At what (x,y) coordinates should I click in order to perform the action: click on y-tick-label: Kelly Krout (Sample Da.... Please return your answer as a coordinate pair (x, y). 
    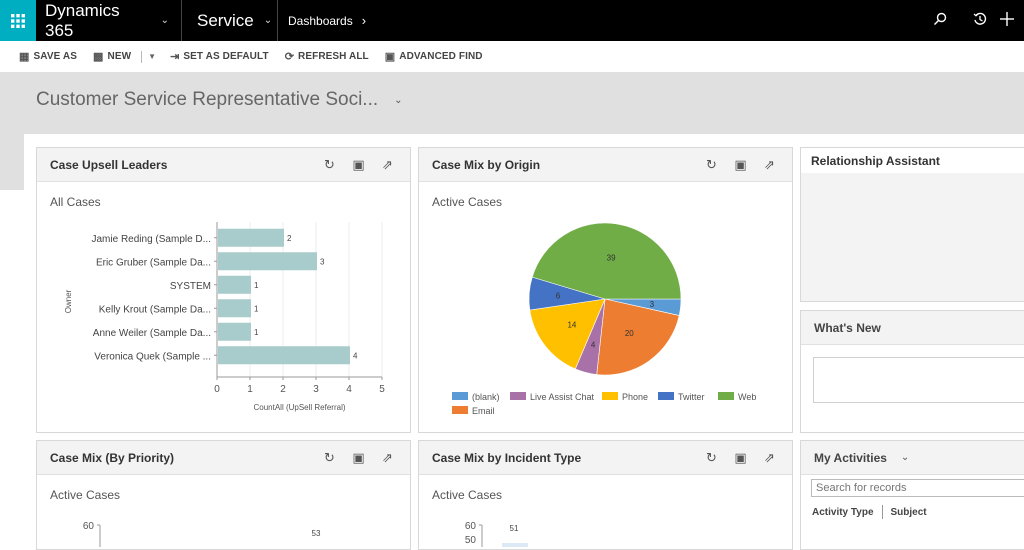
    Looking at the image, I should click on (155, 309).